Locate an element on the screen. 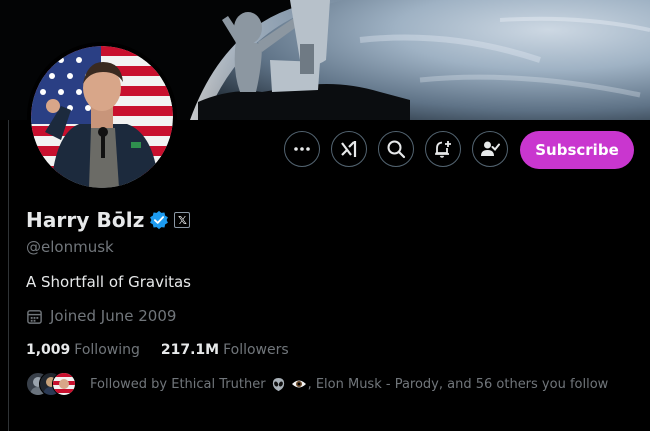 This screenshot has width=650, height=431. follow-check-icon is located at coordinates (490, 148).